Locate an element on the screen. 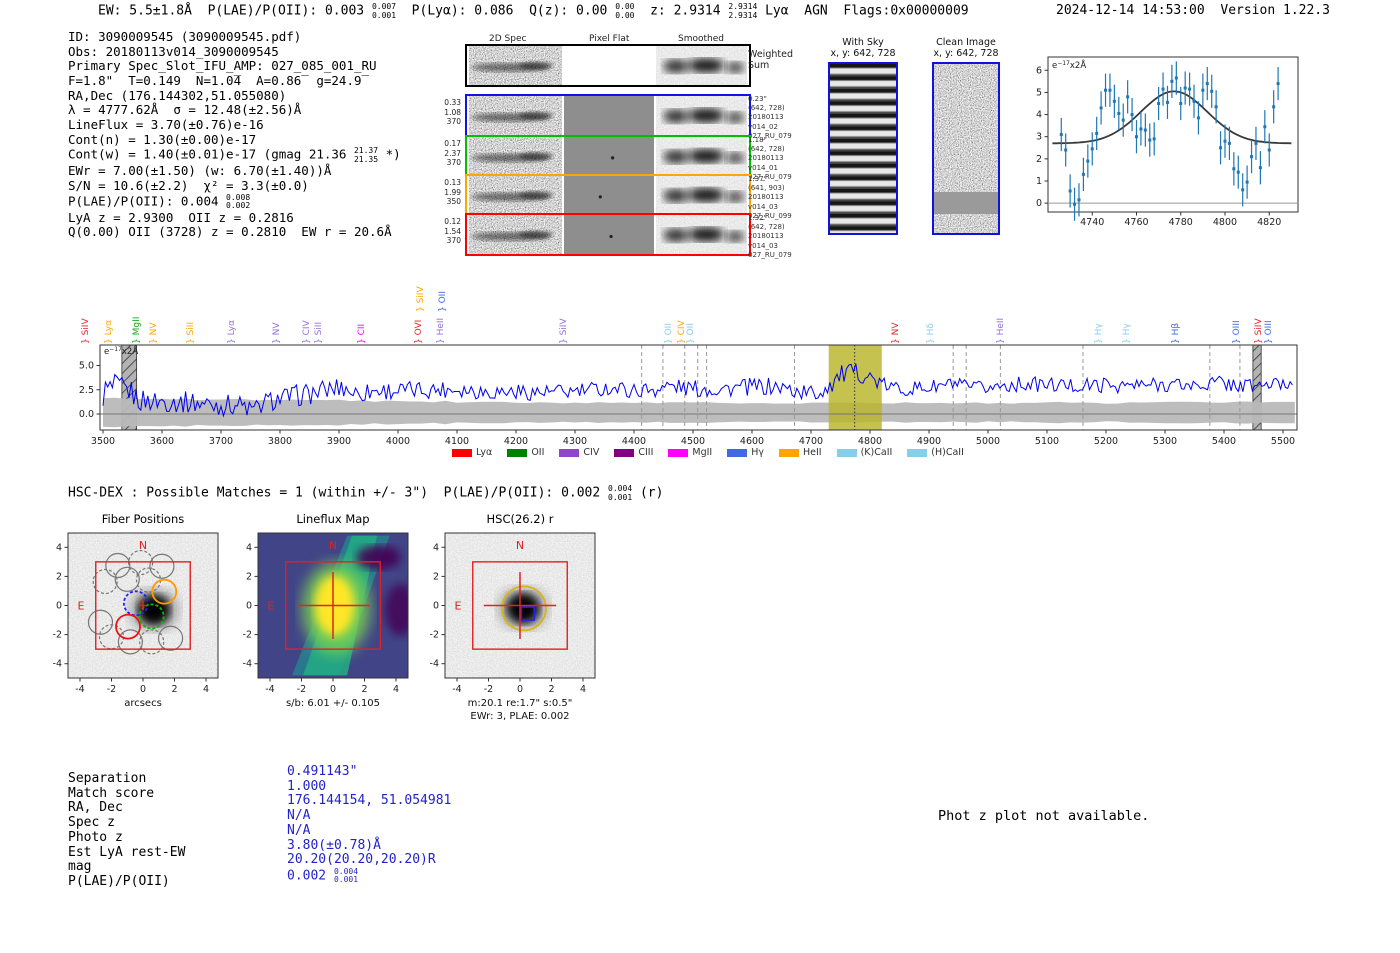 This screenshot has width=1400, height=953. x-tick-label: 4 is located at coordinates (583, 689).